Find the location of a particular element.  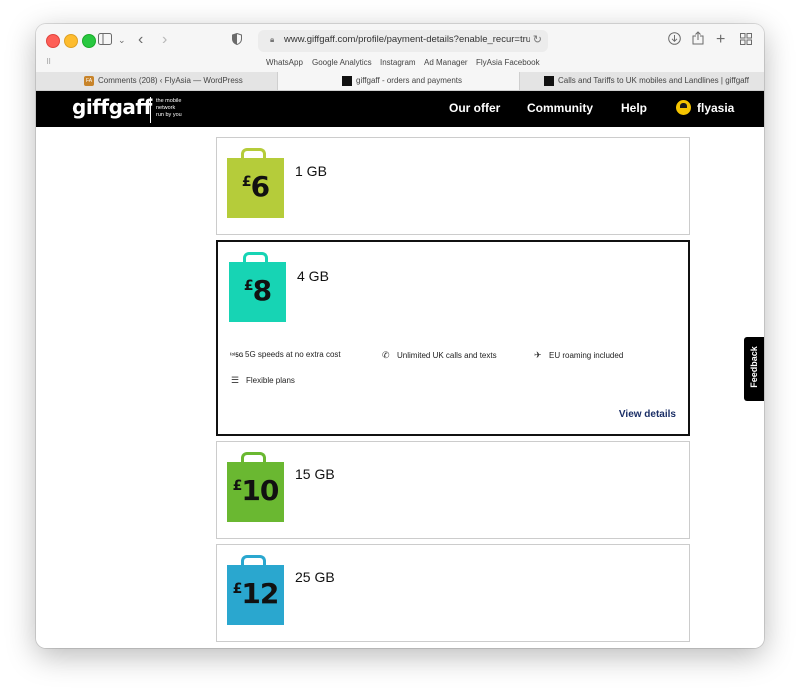

lock-icon: 🔒︎ is located at coordinates (272, 39).